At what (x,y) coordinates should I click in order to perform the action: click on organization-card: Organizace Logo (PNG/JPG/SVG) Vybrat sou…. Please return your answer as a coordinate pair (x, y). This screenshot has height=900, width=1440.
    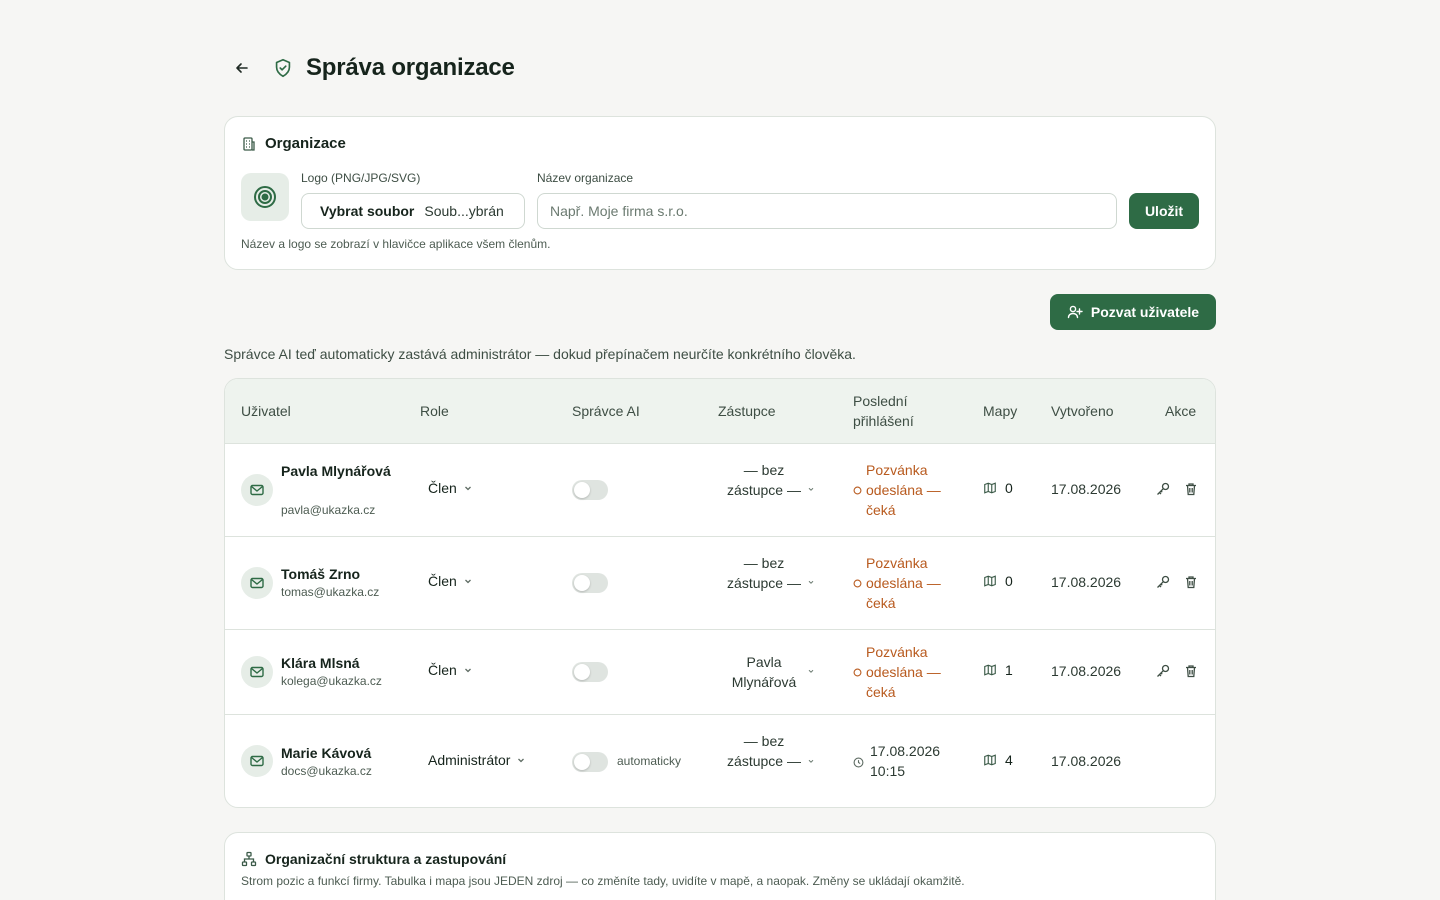
    Looking at the image, I should click on (720, 193).